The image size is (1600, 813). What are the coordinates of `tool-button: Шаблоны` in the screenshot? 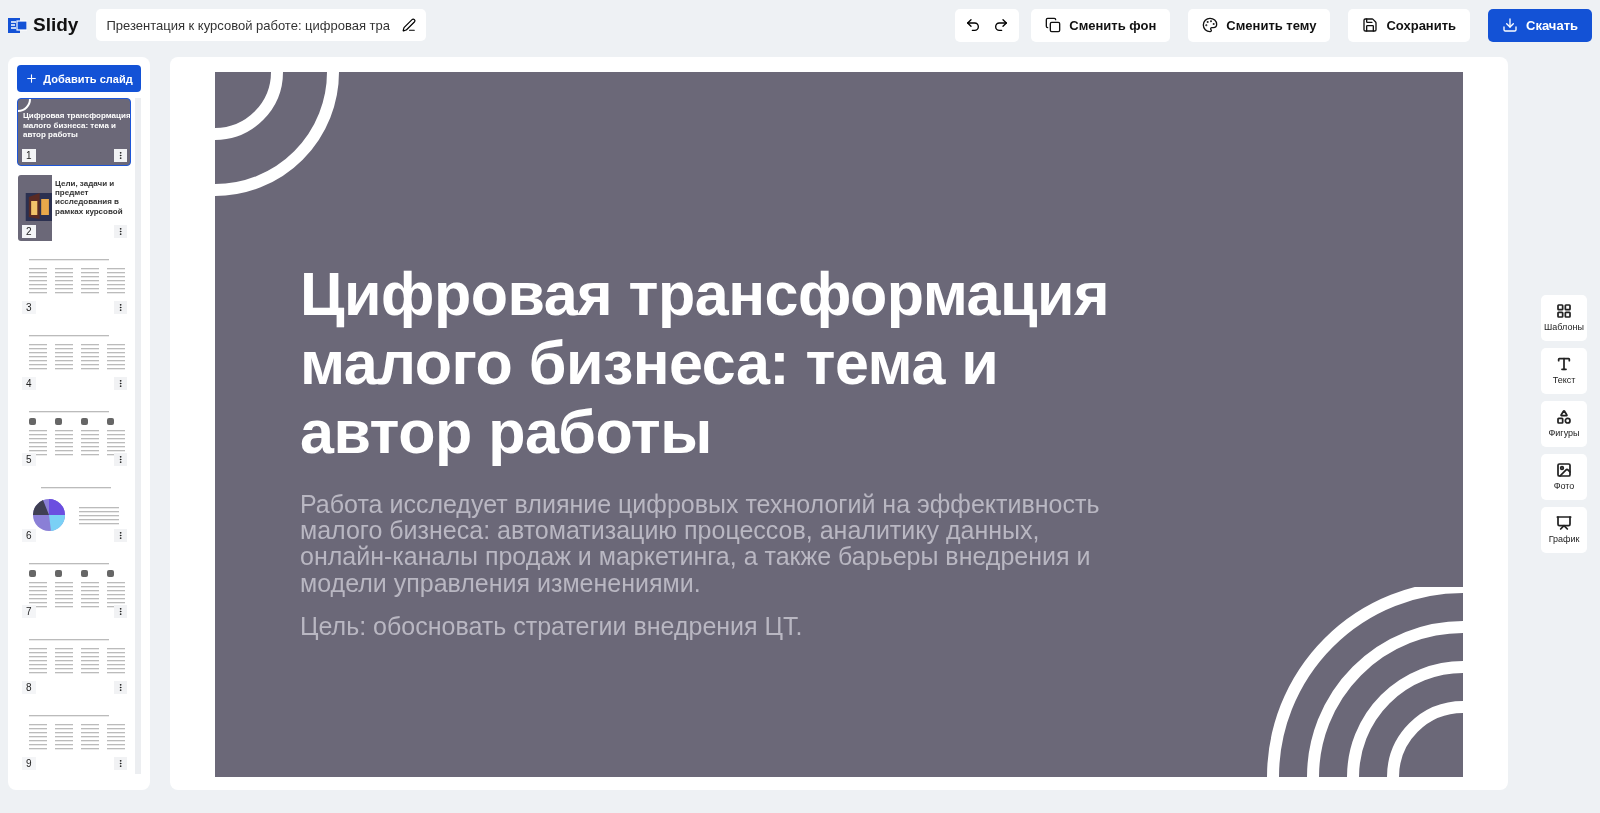 It's located at (1564, 317).